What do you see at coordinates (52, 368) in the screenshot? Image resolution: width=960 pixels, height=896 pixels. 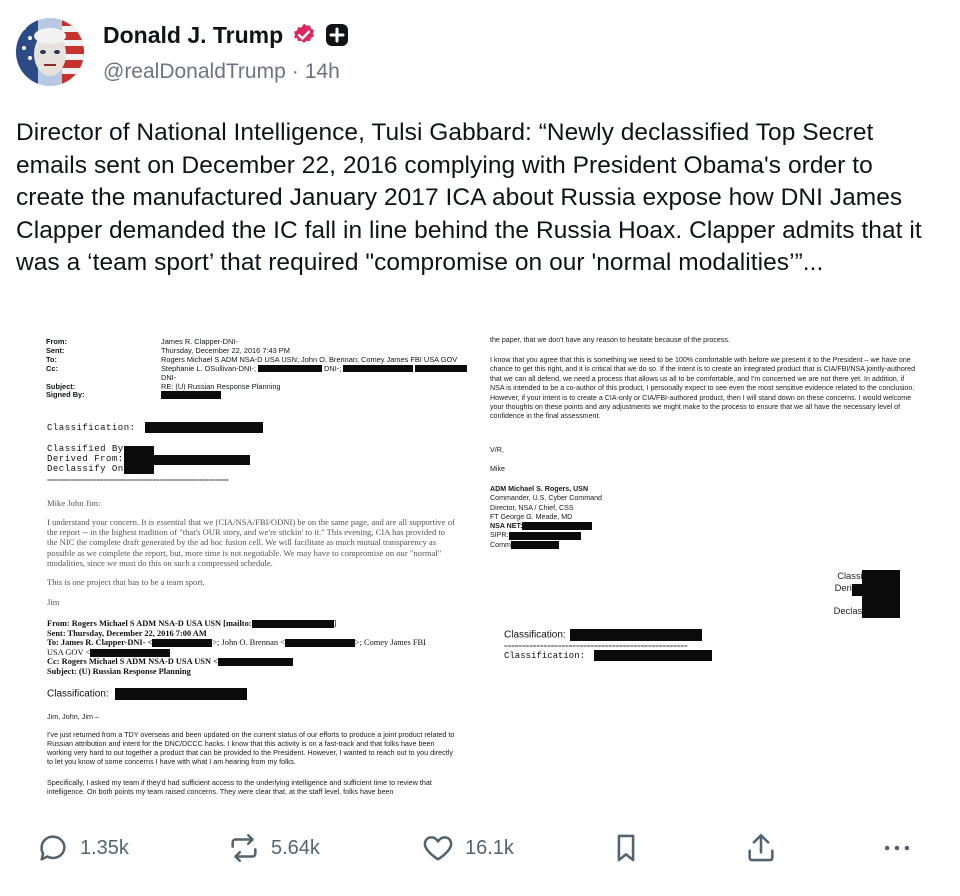 I see `cc-label: Cc:` at bounding box center [52, 368].